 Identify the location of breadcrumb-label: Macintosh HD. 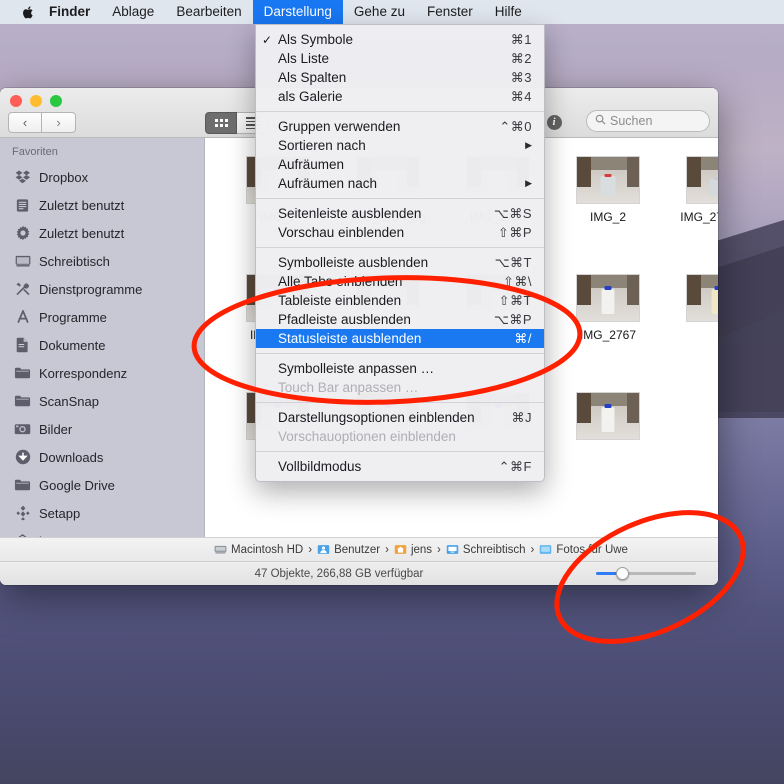
(267, 549).